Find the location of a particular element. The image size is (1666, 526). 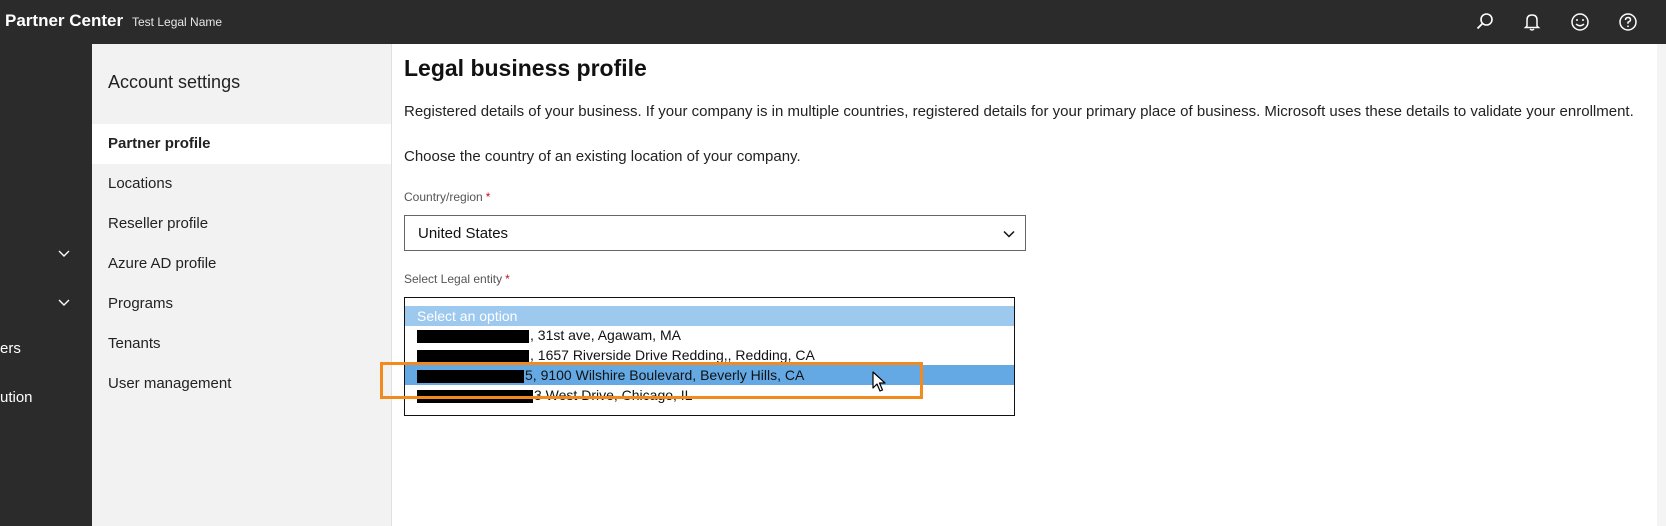

country-region-label: Country/region * is located at coordinates (447, 197).